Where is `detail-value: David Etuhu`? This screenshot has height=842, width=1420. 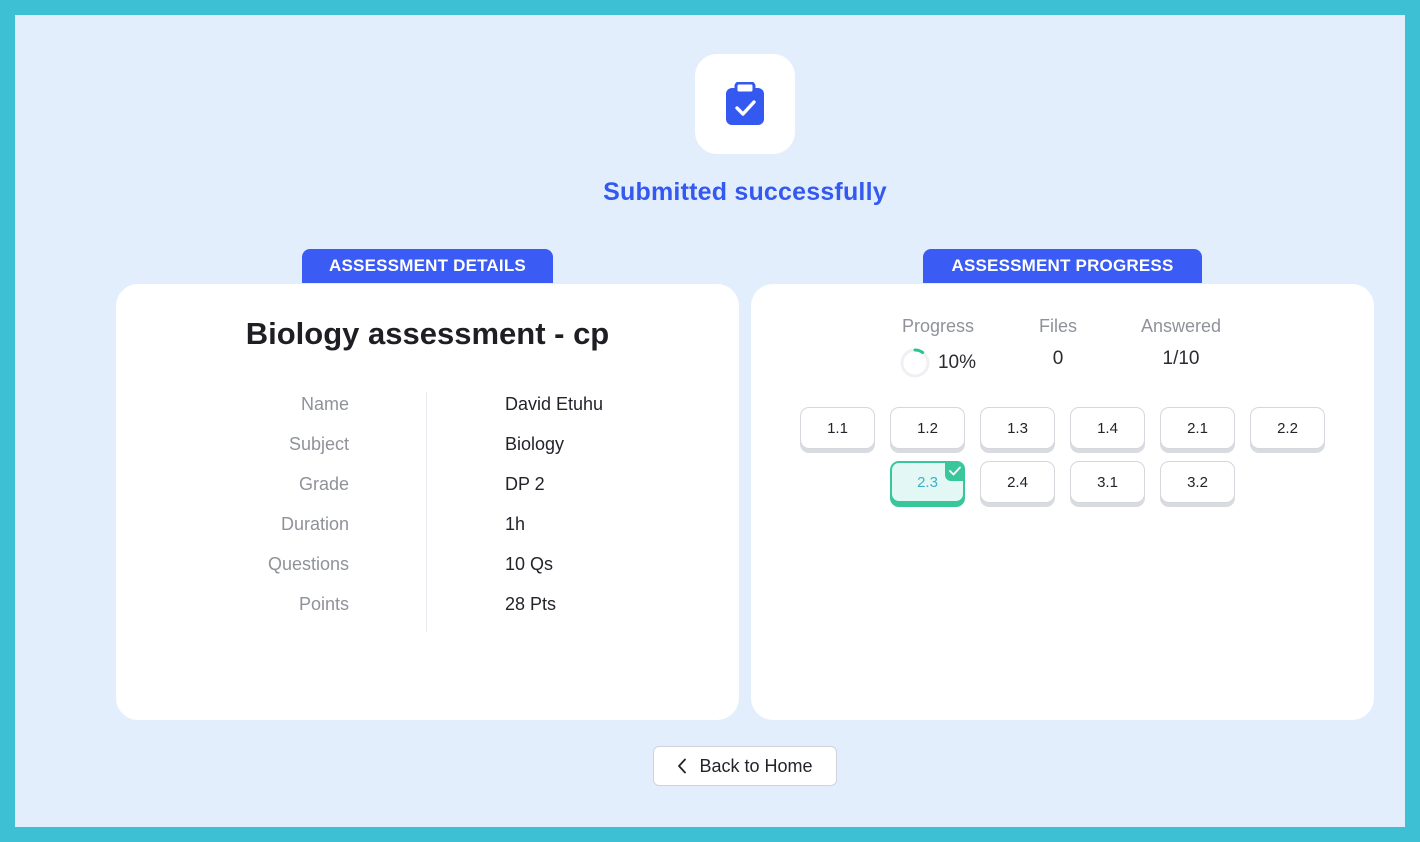 detail-value: David Etuhu is located at coordinates (554, 404).